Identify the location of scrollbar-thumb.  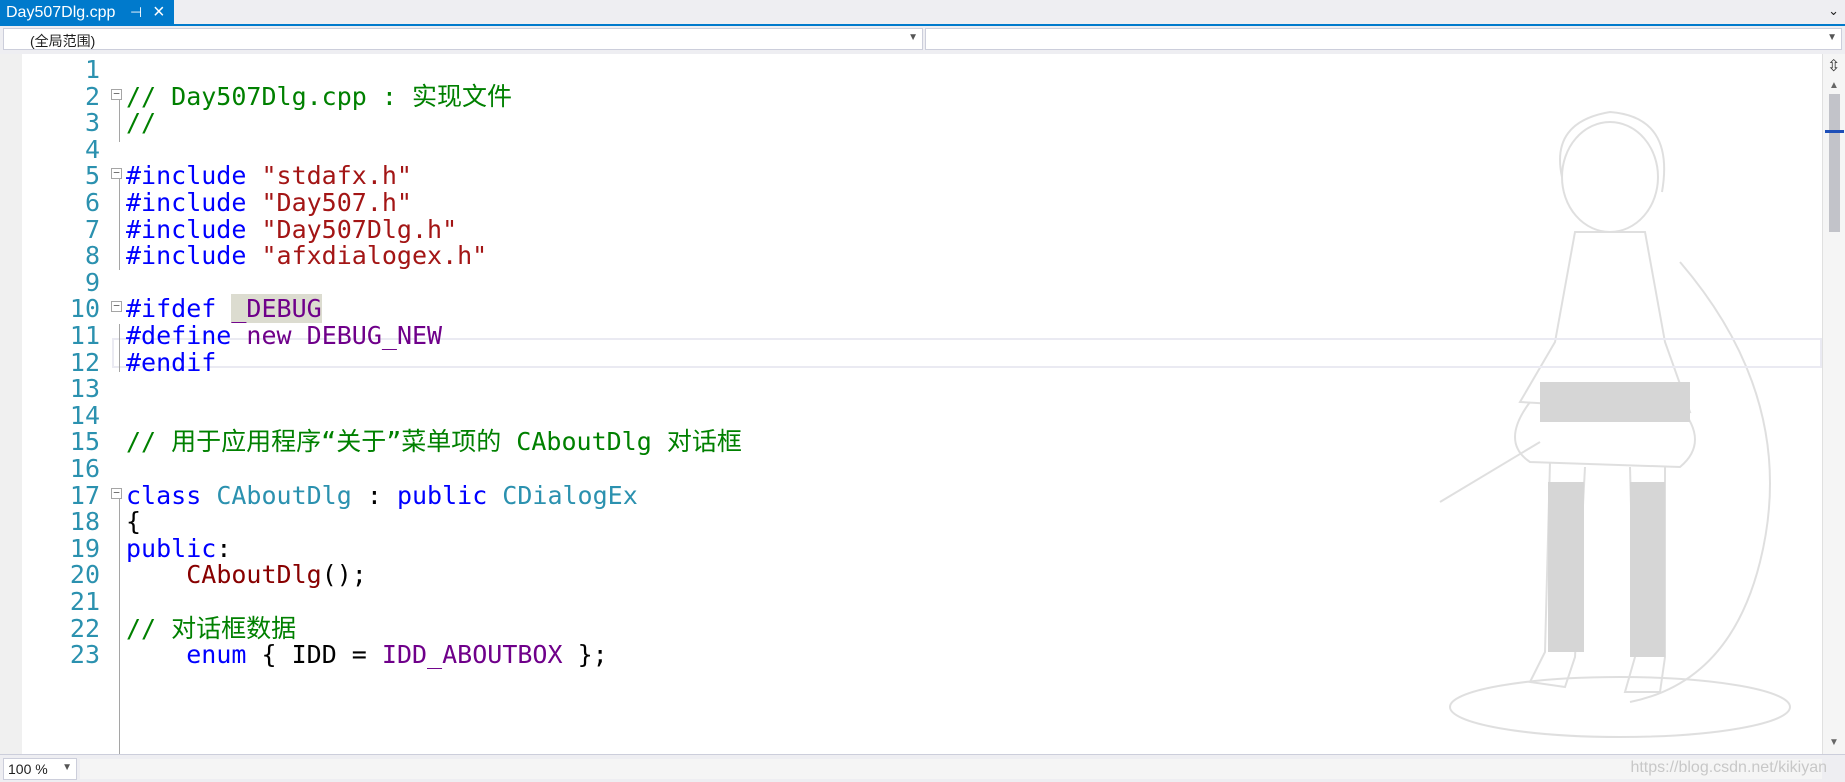
(1834, 163).